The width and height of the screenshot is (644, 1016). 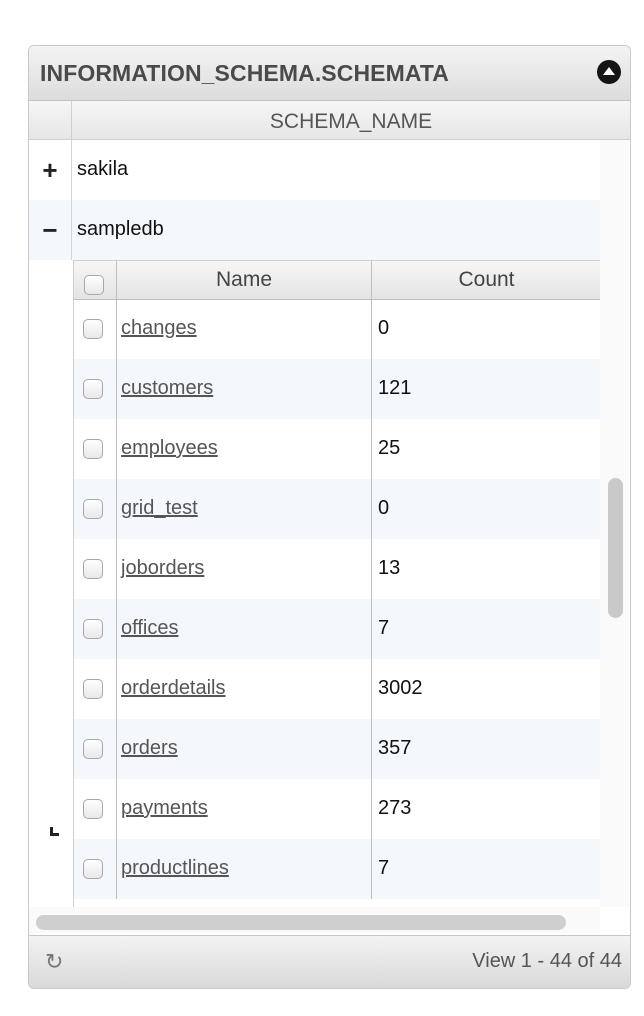 I want to click on count-cell: 121, so click(x=395, y=388).